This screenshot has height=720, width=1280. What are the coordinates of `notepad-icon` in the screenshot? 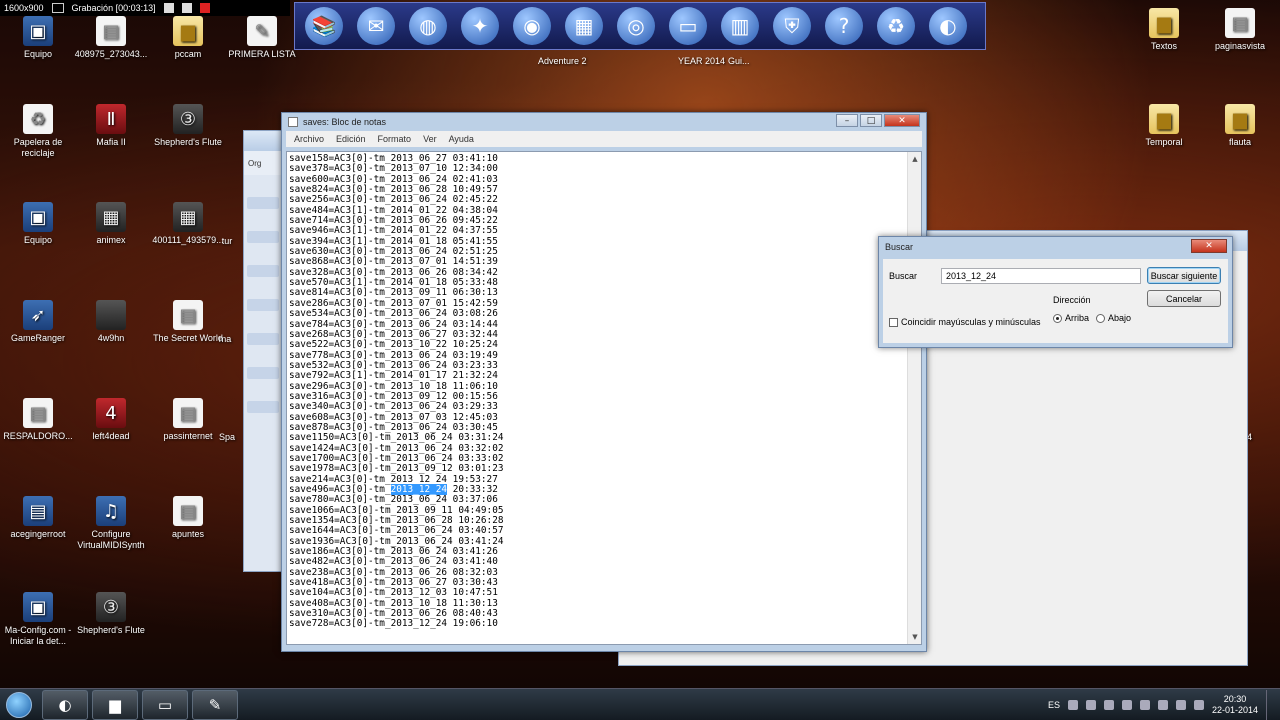 It's located at (293, 122).